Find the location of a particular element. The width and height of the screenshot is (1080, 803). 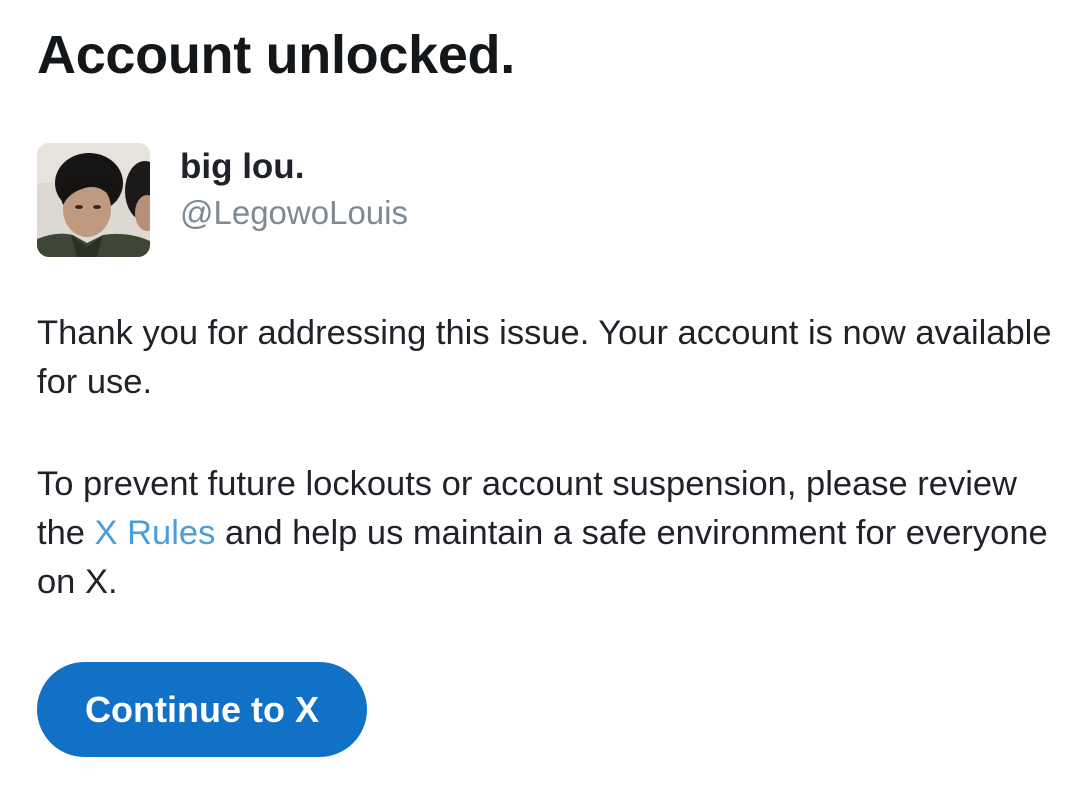

avatar-image is located at coordinates (93, 200).